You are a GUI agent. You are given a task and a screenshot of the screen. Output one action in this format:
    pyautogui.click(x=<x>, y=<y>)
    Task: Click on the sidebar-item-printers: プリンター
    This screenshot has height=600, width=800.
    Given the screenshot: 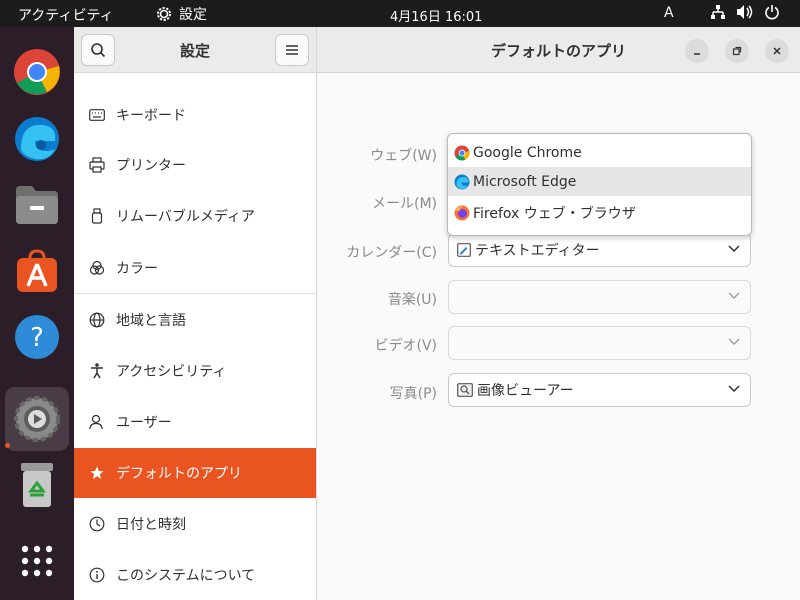 What is the action you would take?
    pyautogui.click(x=195, y=165)
    